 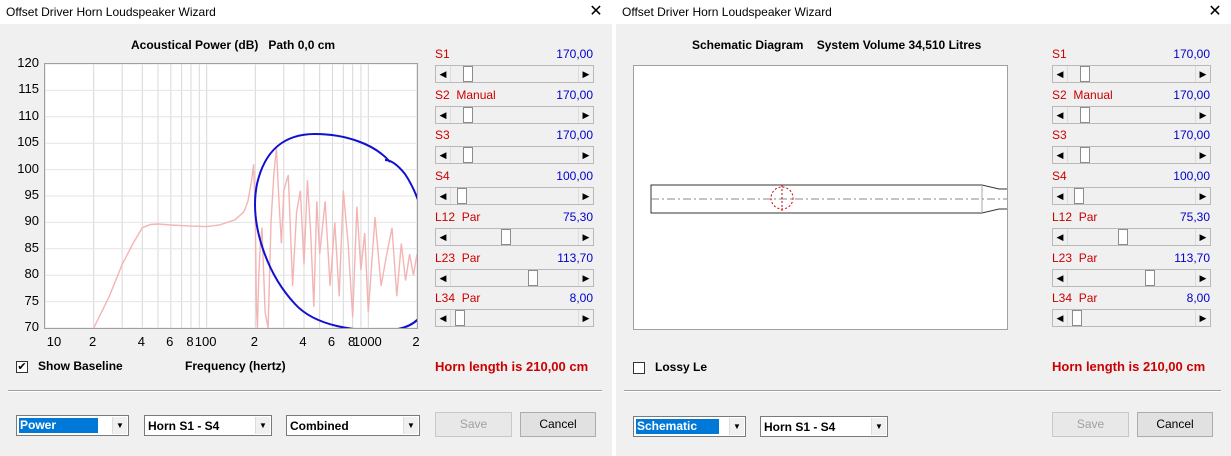 What do you see at coordinates (575, 257) in the screenshot?
I see `slider-value-l23: 113,70` at bounding box center [575, 257].